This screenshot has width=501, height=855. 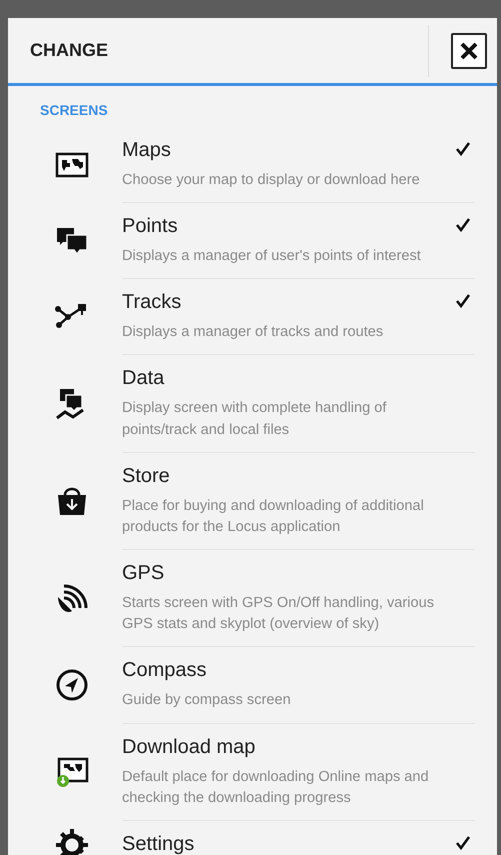 What do you see at coordinates (189, 747) in the screenshot?
I see `item-title: Download map` at bounding box center [189, 747].